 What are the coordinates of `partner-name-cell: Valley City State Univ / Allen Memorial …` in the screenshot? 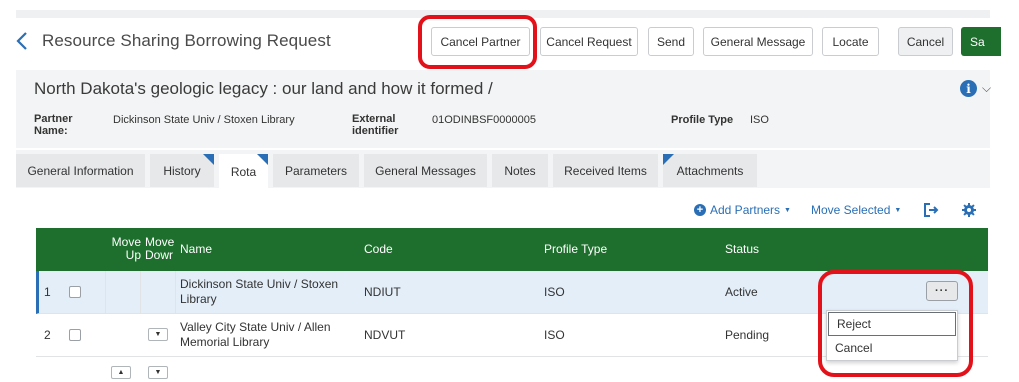 It's located at (255, 334).